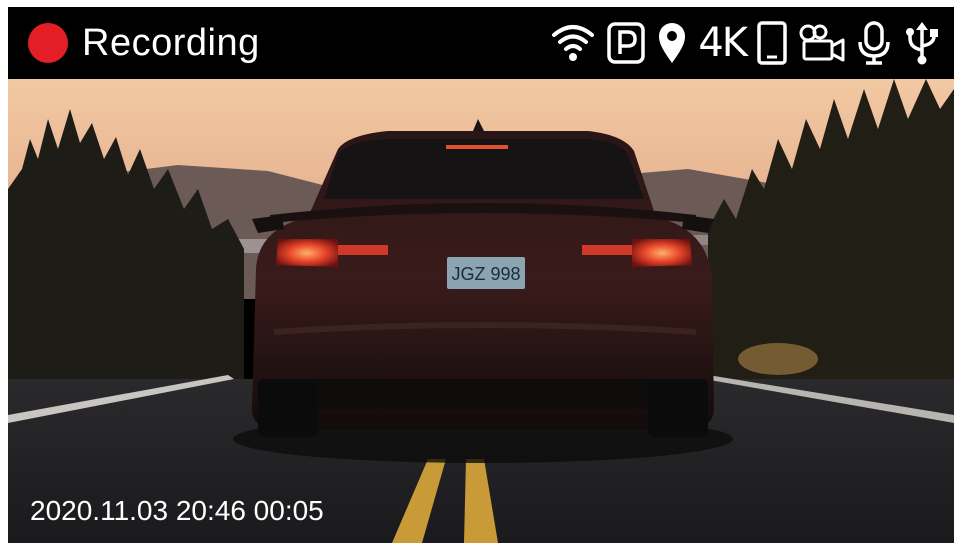 The height and width of the screenshot is (550, 962). Describe the element at coordinates (177, 510) in the screenshot. I see `timestamp-overlay: 2020.11.03 20:46 00:05` at that location.